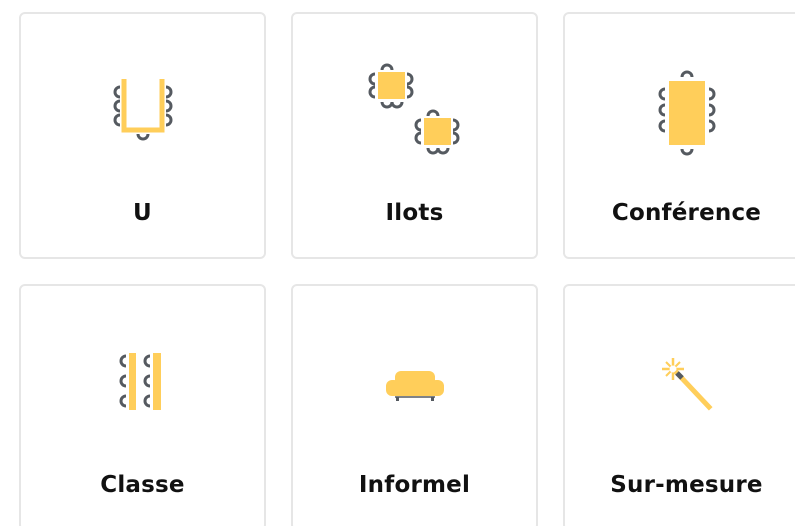 The image size is (795, 526). What do you see at coordinates (414, 485) in the screenshot?
I see `layout-label: Informel` at bounding box center [414, 485].